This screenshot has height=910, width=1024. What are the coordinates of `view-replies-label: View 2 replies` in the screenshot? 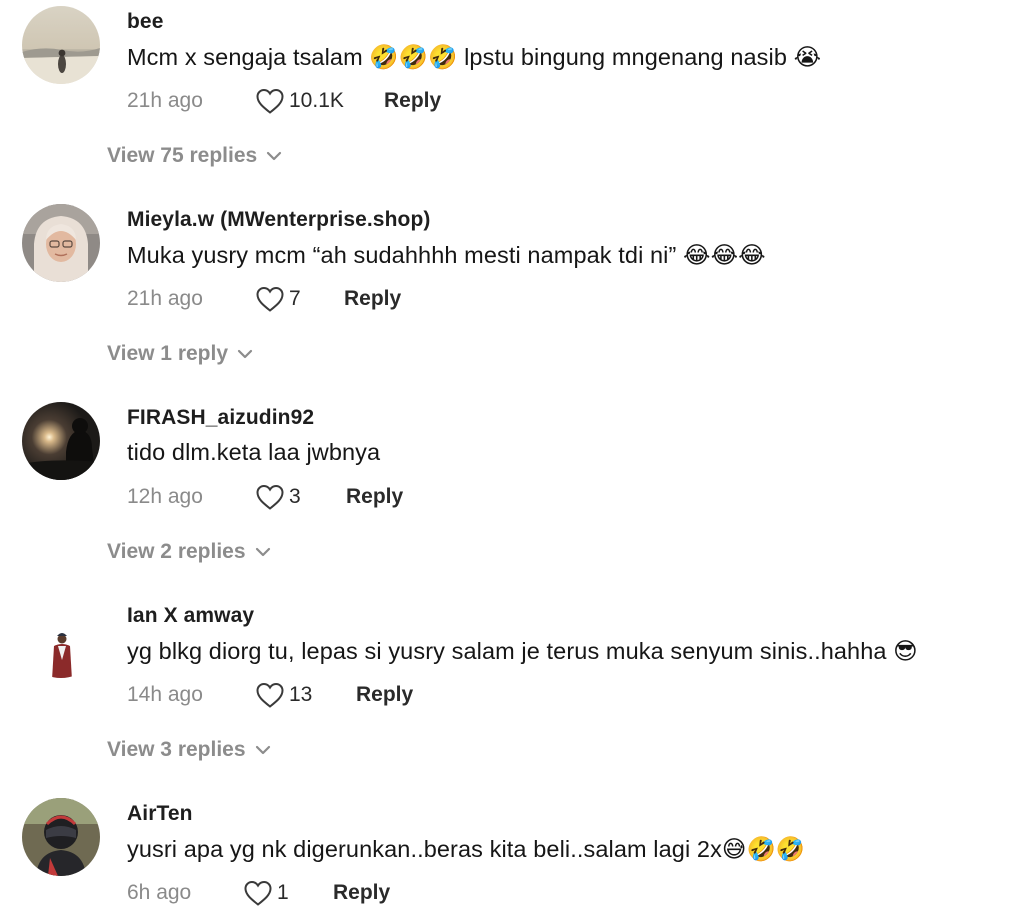 It's located at (176, 551).